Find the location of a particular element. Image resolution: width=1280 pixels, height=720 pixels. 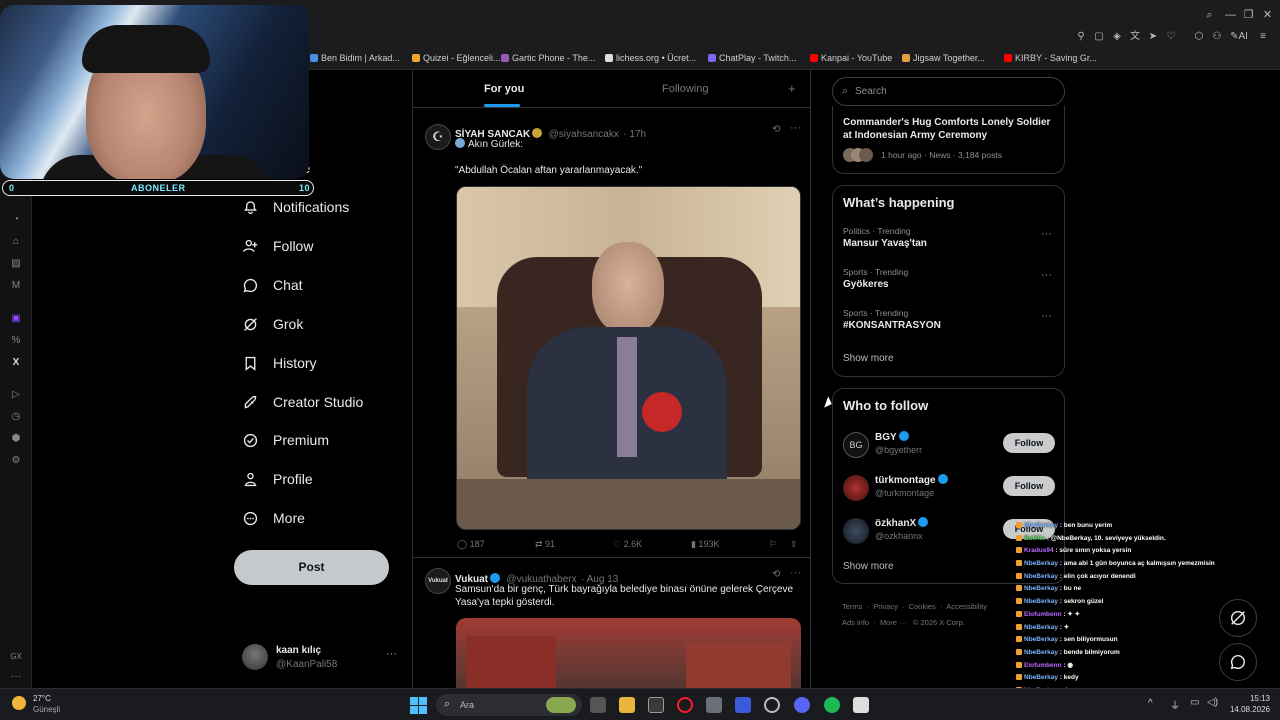

tab-for-you: For you is located at coordinates (504, 89).